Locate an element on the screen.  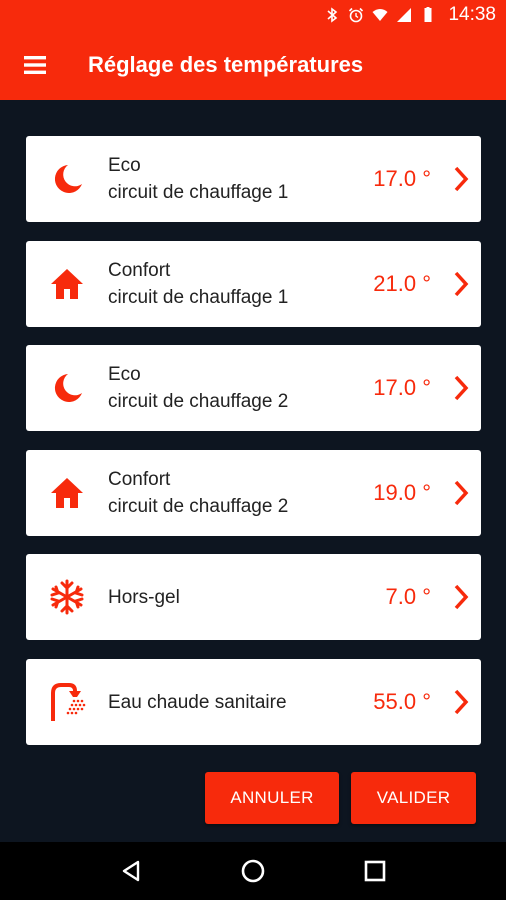
setting-mode: Eau chaude sanitaire is located at coordinates (197, 702).